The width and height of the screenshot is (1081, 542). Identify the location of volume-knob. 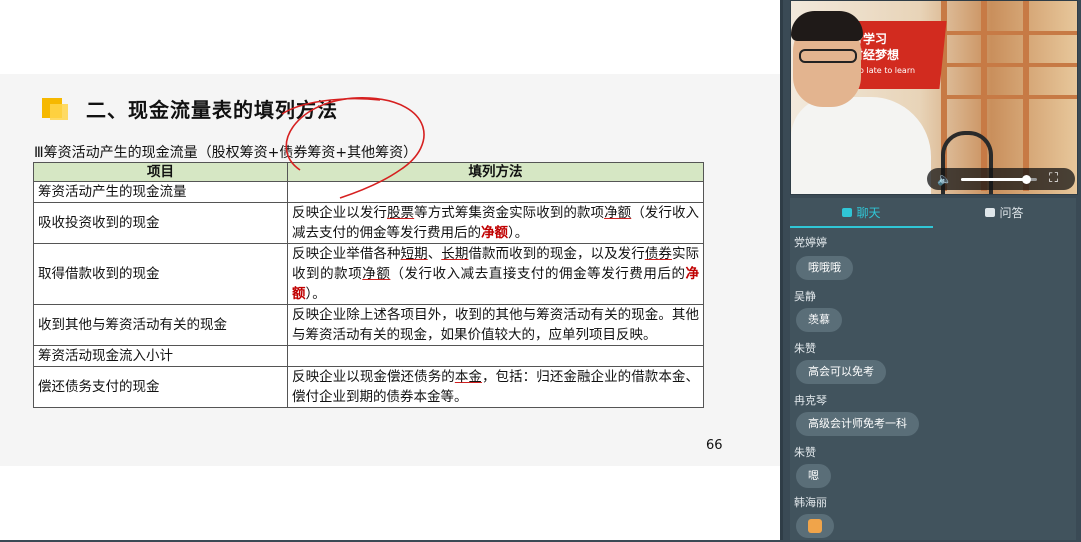
(1026, 179).